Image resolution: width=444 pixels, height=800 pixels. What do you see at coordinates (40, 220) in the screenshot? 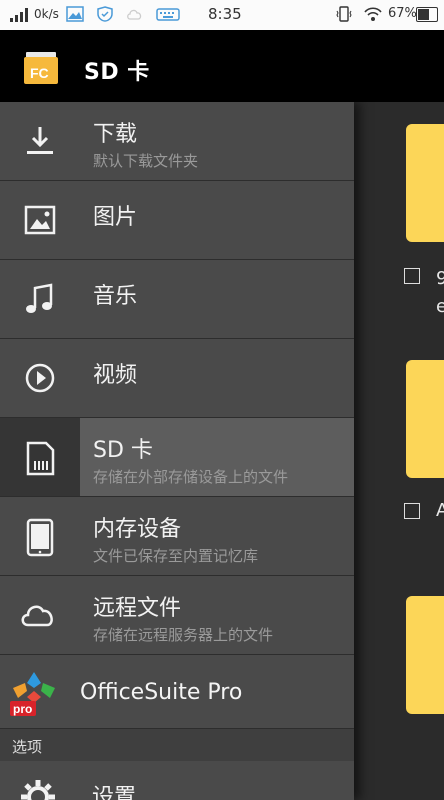
I see `image-icon` at bounding box center [40, 220].